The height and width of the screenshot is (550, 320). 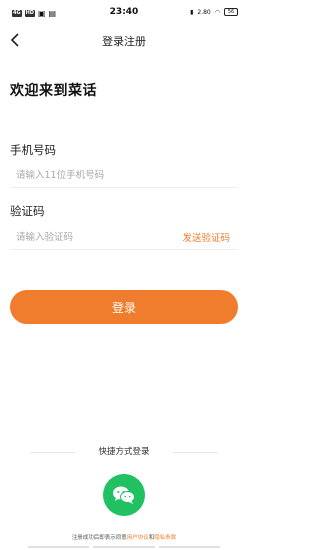 I want to click on phone-input, so click(x=91, y=175).